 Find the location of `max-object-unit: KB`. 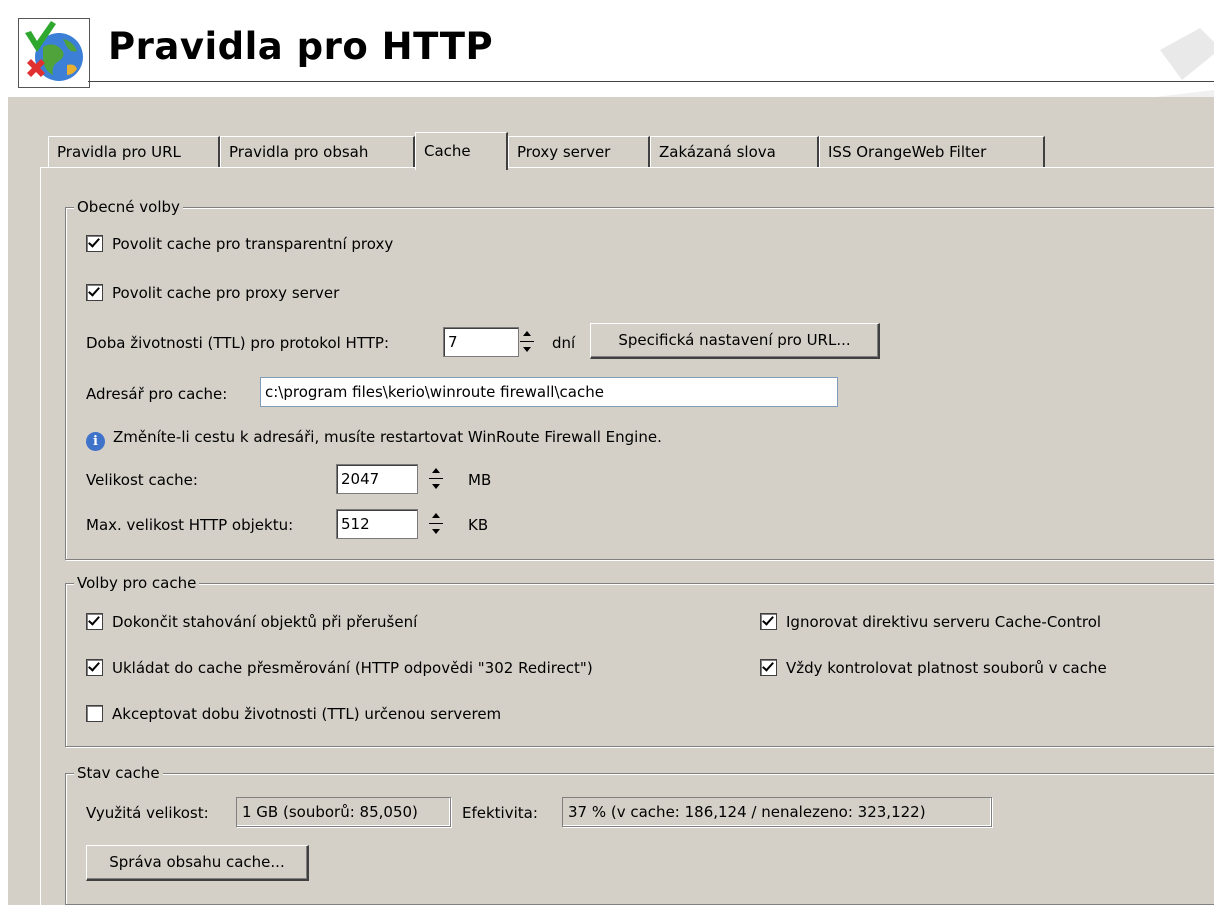

max-object-unit: KB is located at coordinates (478, 525).